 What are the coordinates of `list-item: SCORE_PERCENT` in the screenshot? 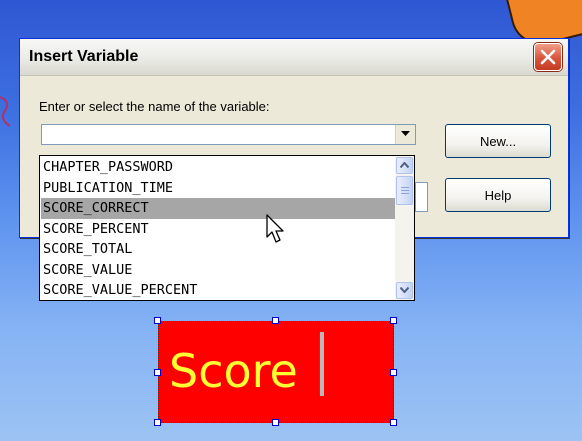 It's located at (218, 229).